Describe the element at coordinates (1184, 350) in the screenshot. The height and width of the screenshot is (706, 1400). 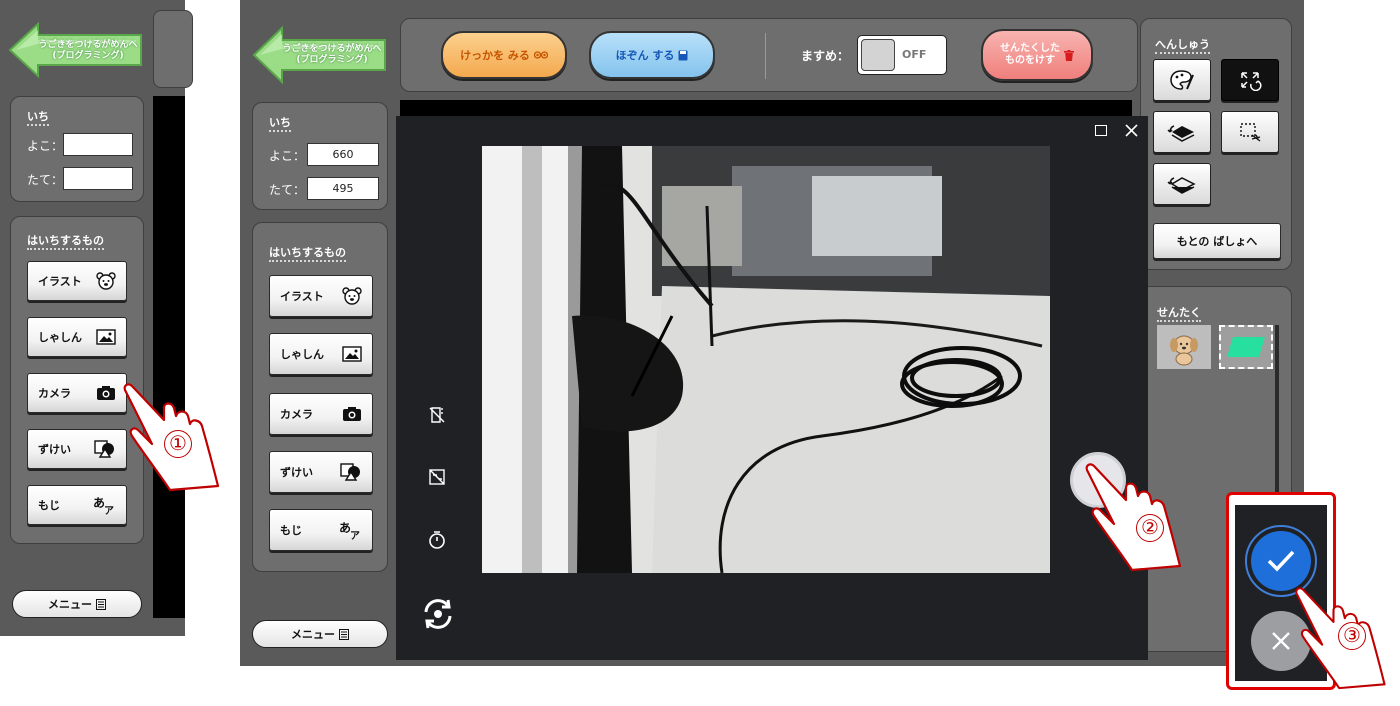
I see `dog-illustration-icon` at that location.